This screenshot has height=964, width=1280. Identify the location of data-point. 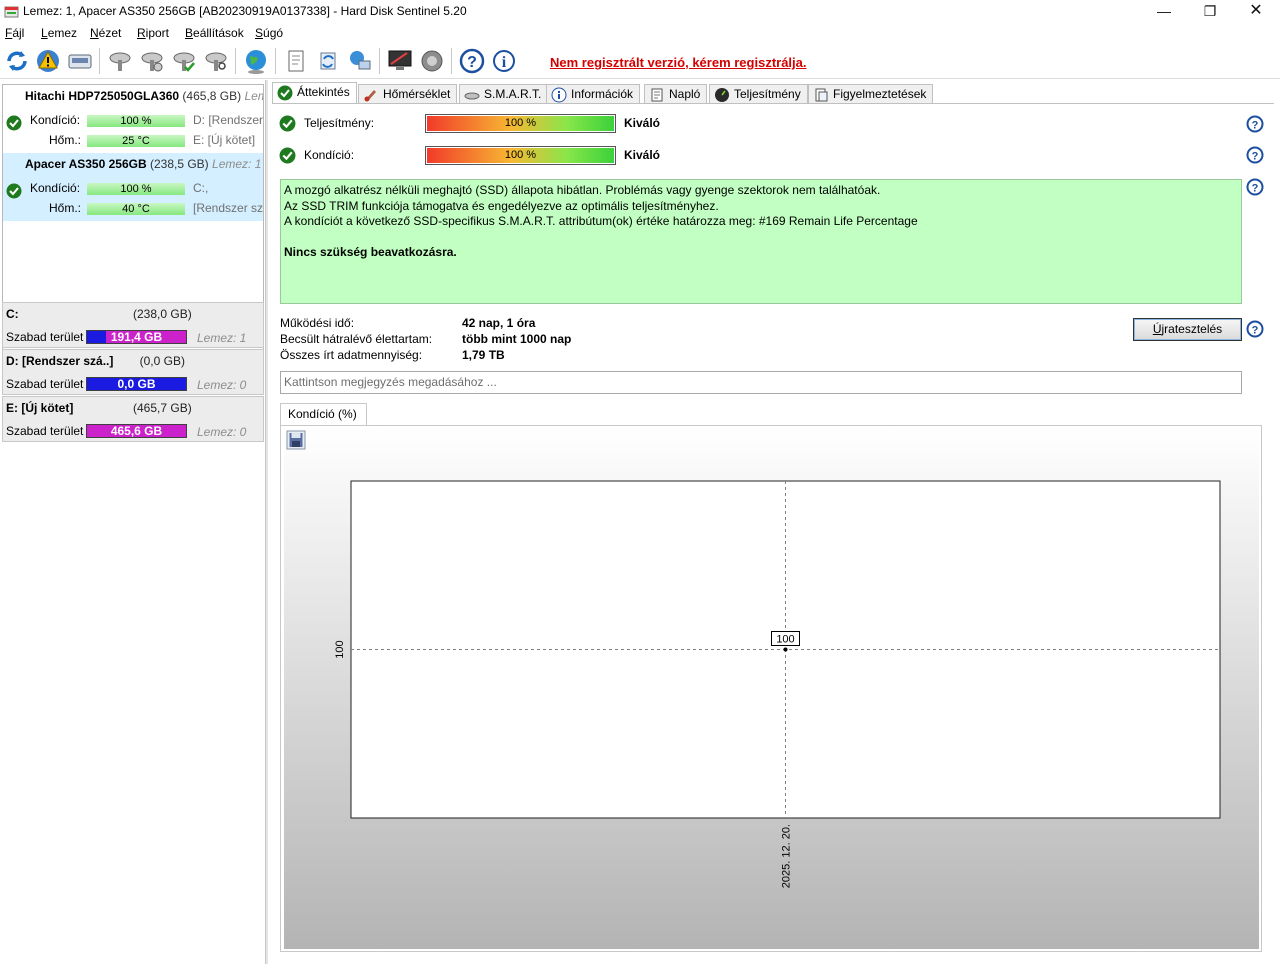
(785, 649).